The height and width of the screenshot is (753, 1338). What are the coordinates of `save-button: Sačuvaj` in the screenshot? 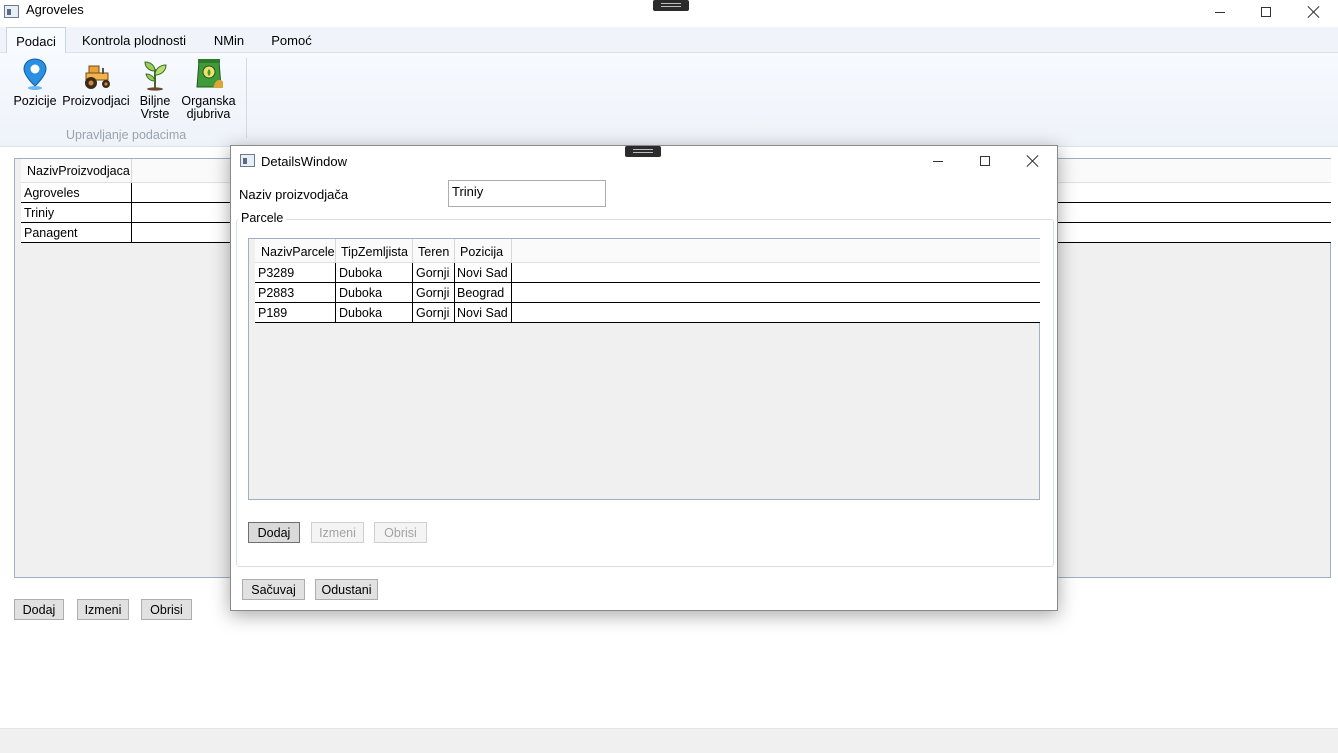 It's located at (273, 589).